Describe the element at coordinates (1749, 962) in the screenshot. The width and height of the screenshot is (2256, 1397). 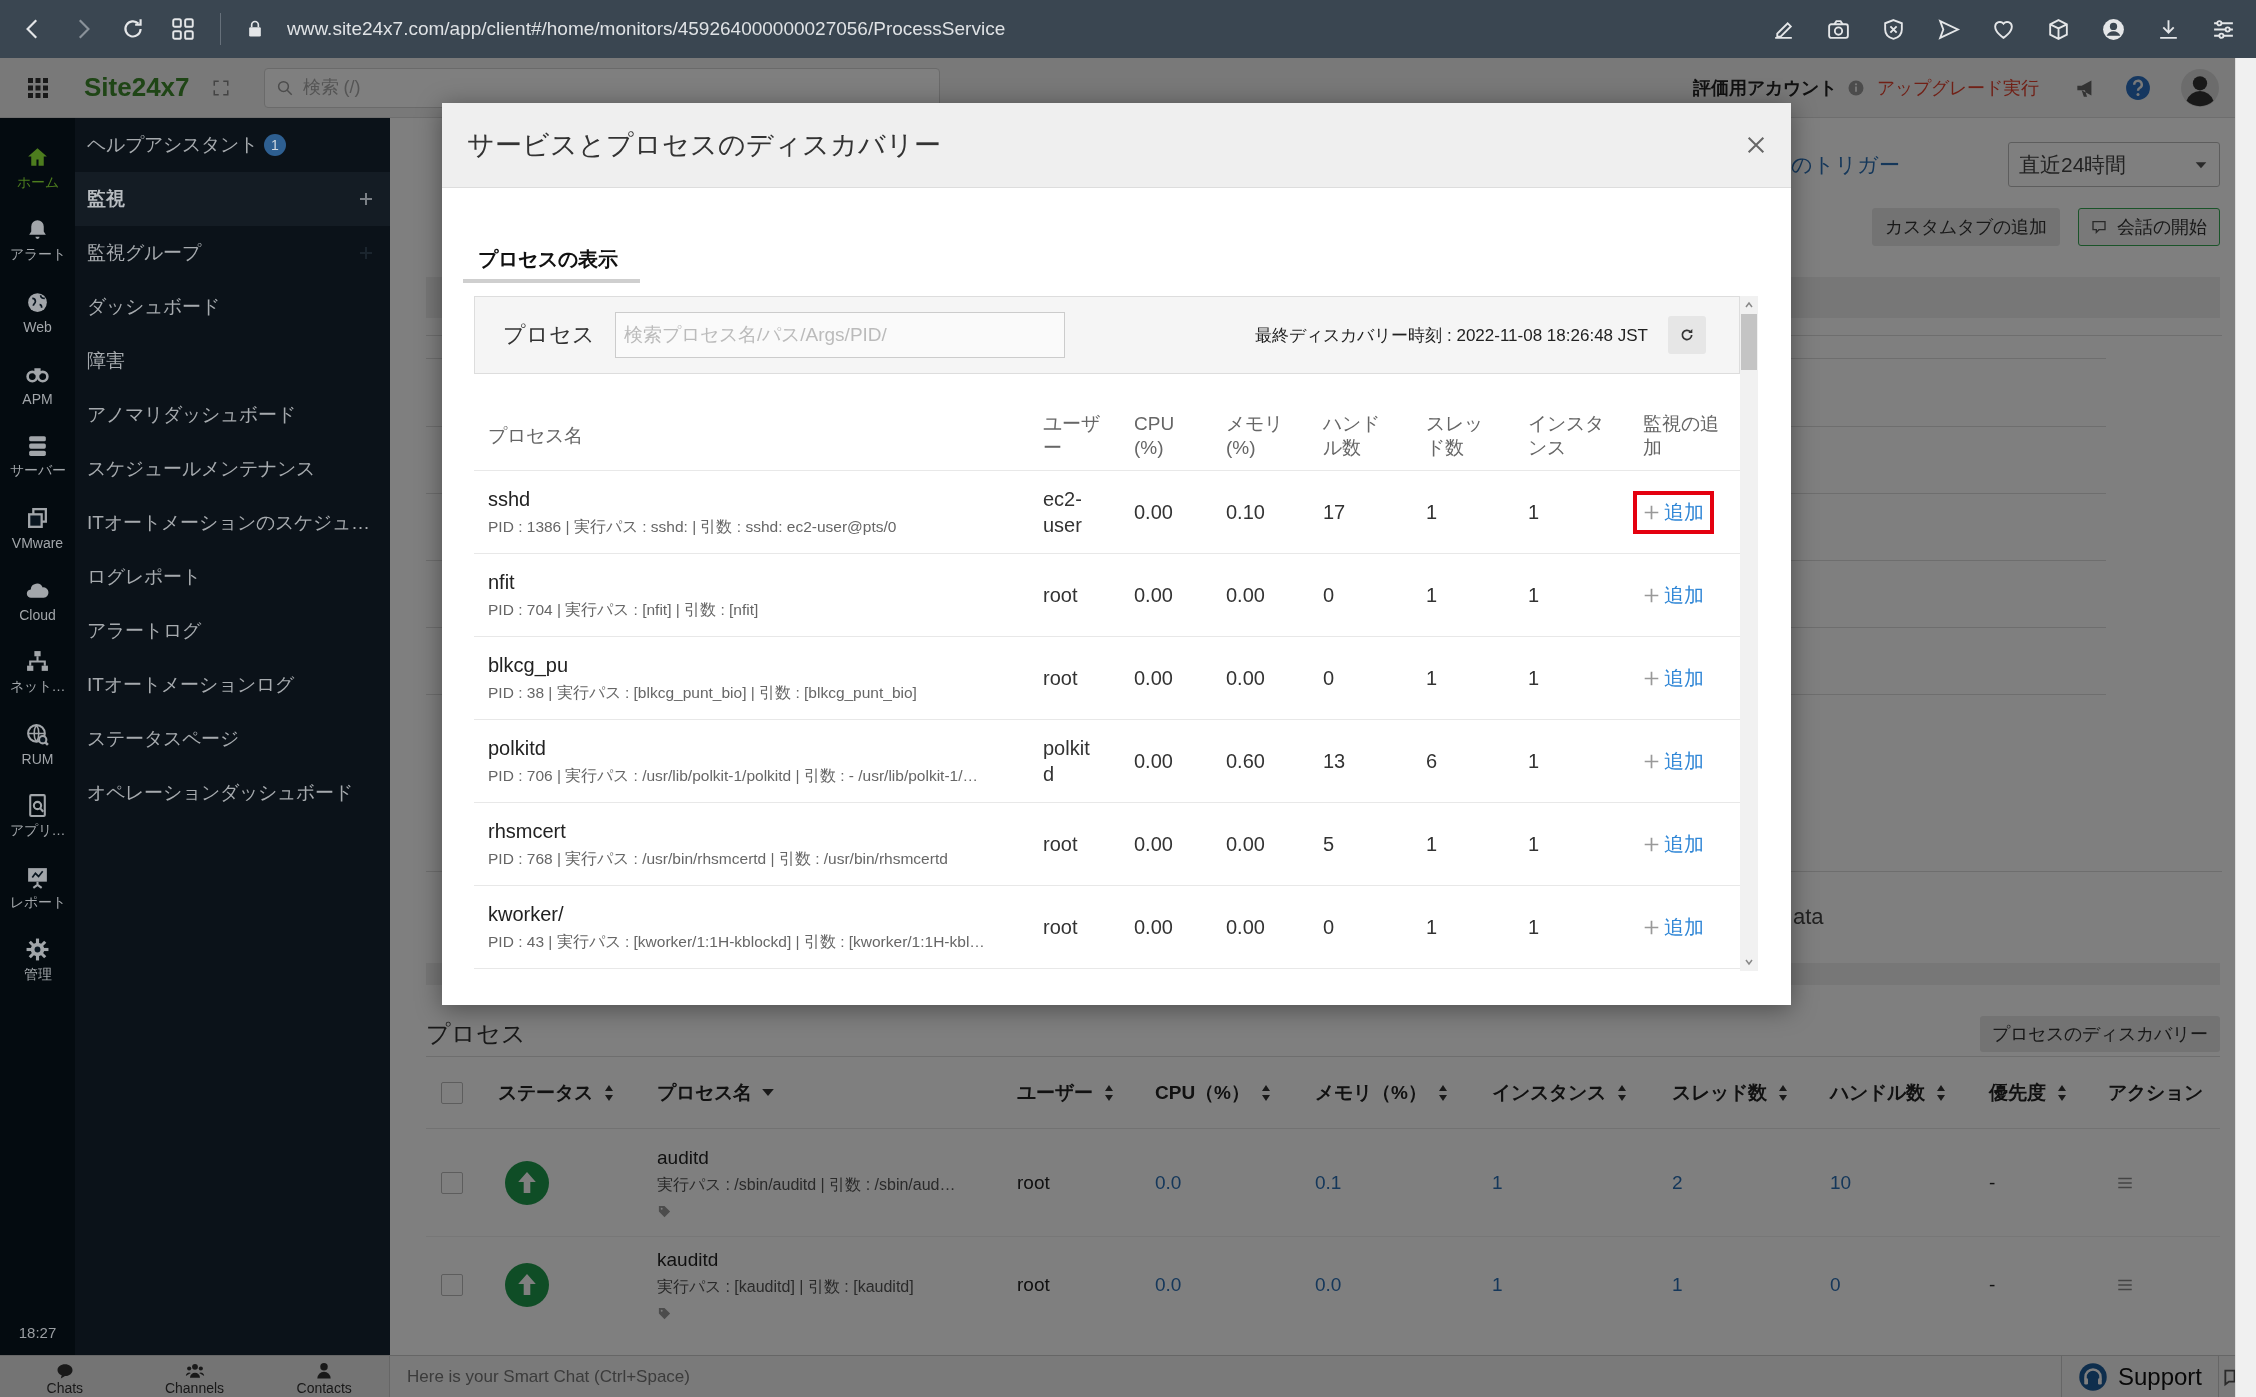
I see `scroll-down-icon` at that location.